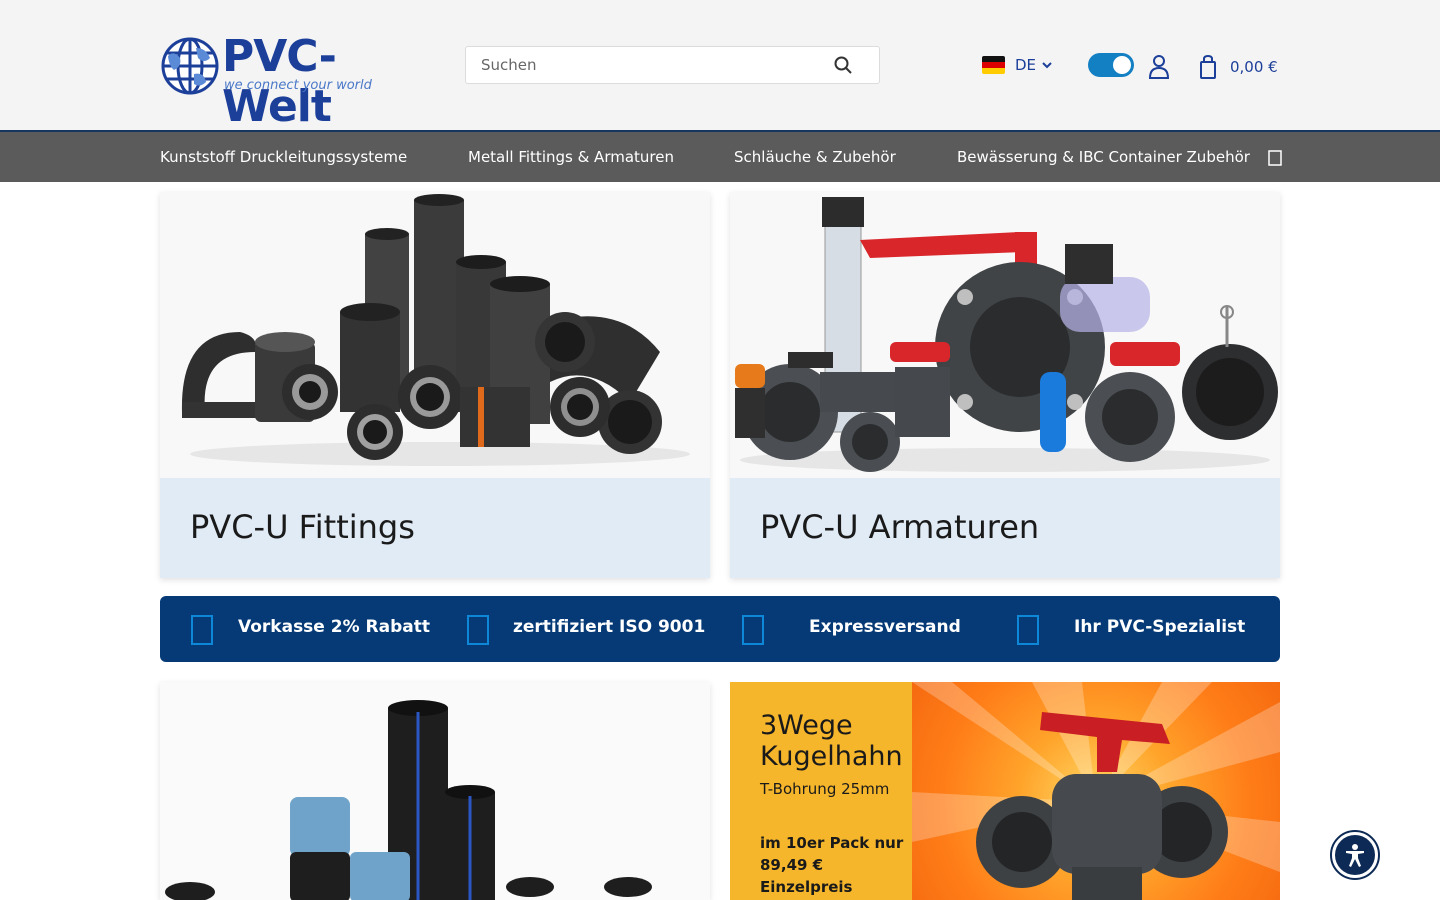  Describe the element at coordinates (900, 527) in the screenshot. I see `category-title: PVC-U Armaturen` at that location.